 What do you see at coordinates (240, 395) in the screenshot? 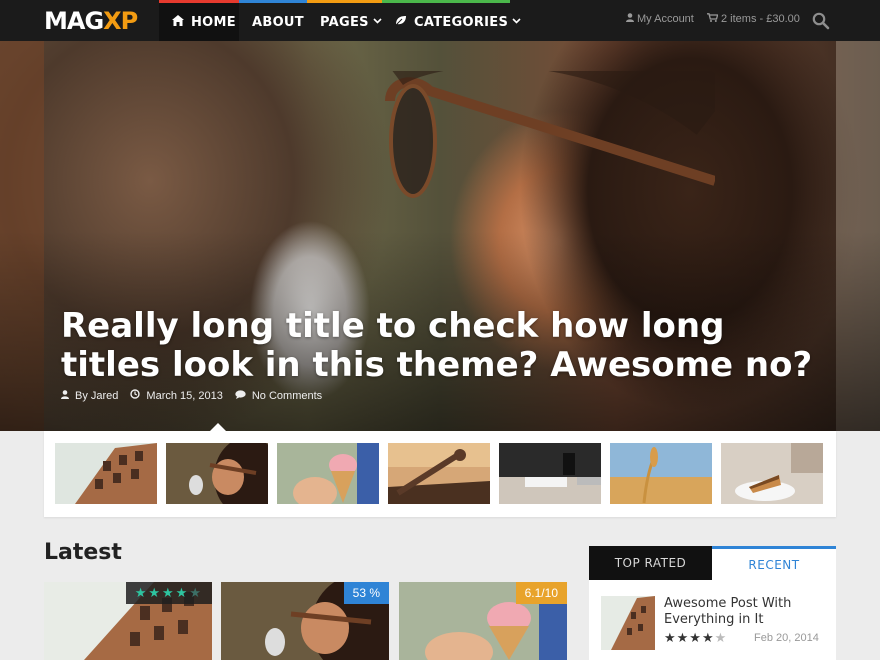
I see `comment-icon` at bounding box center [240, 395].